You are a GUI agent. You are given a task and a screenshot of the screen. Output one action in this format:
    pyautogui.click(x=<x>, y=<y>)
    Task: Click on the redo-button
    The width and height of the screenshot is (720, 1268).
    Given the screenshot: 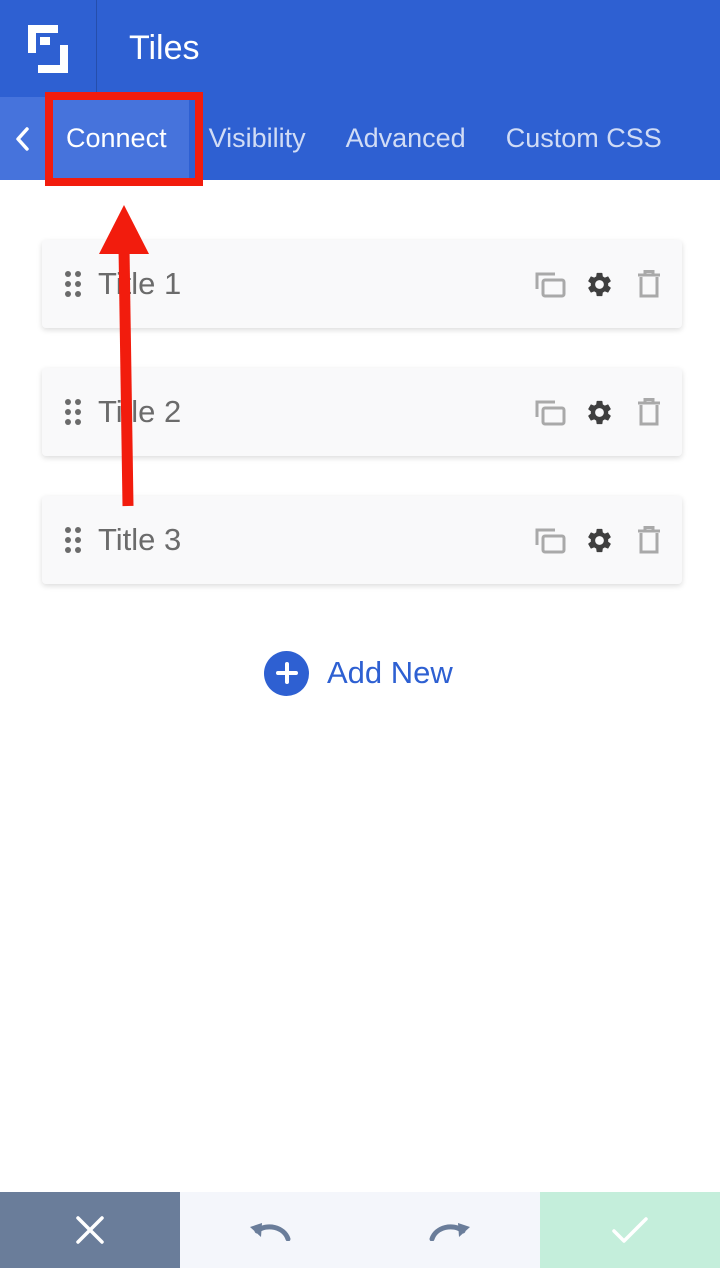 What is the action you would take?
    pyautogui.click(x=450, y=1230)
    